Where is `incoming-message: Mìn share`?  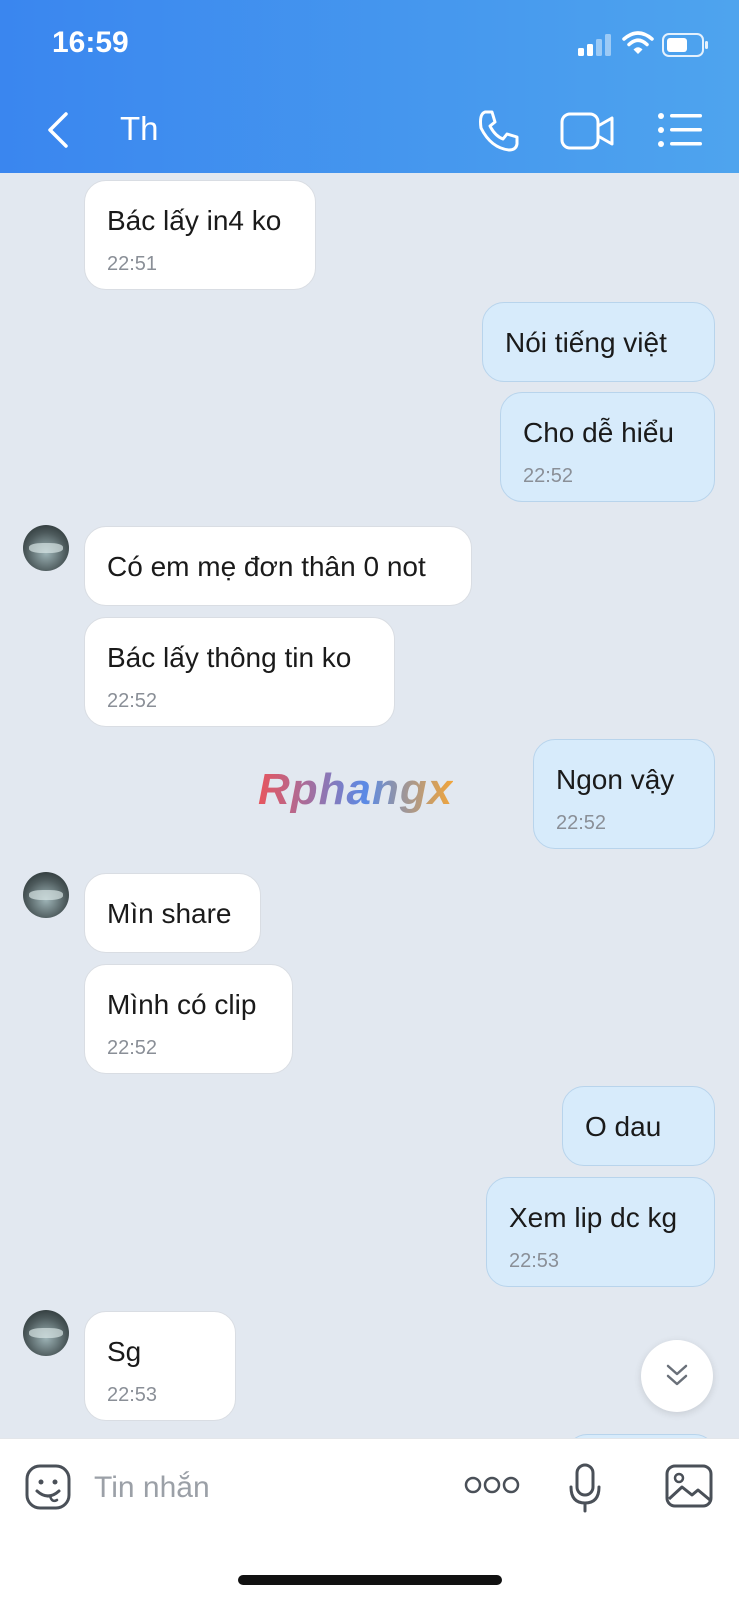
incoming-message: Mìn share is located at coordinates (172, 913).